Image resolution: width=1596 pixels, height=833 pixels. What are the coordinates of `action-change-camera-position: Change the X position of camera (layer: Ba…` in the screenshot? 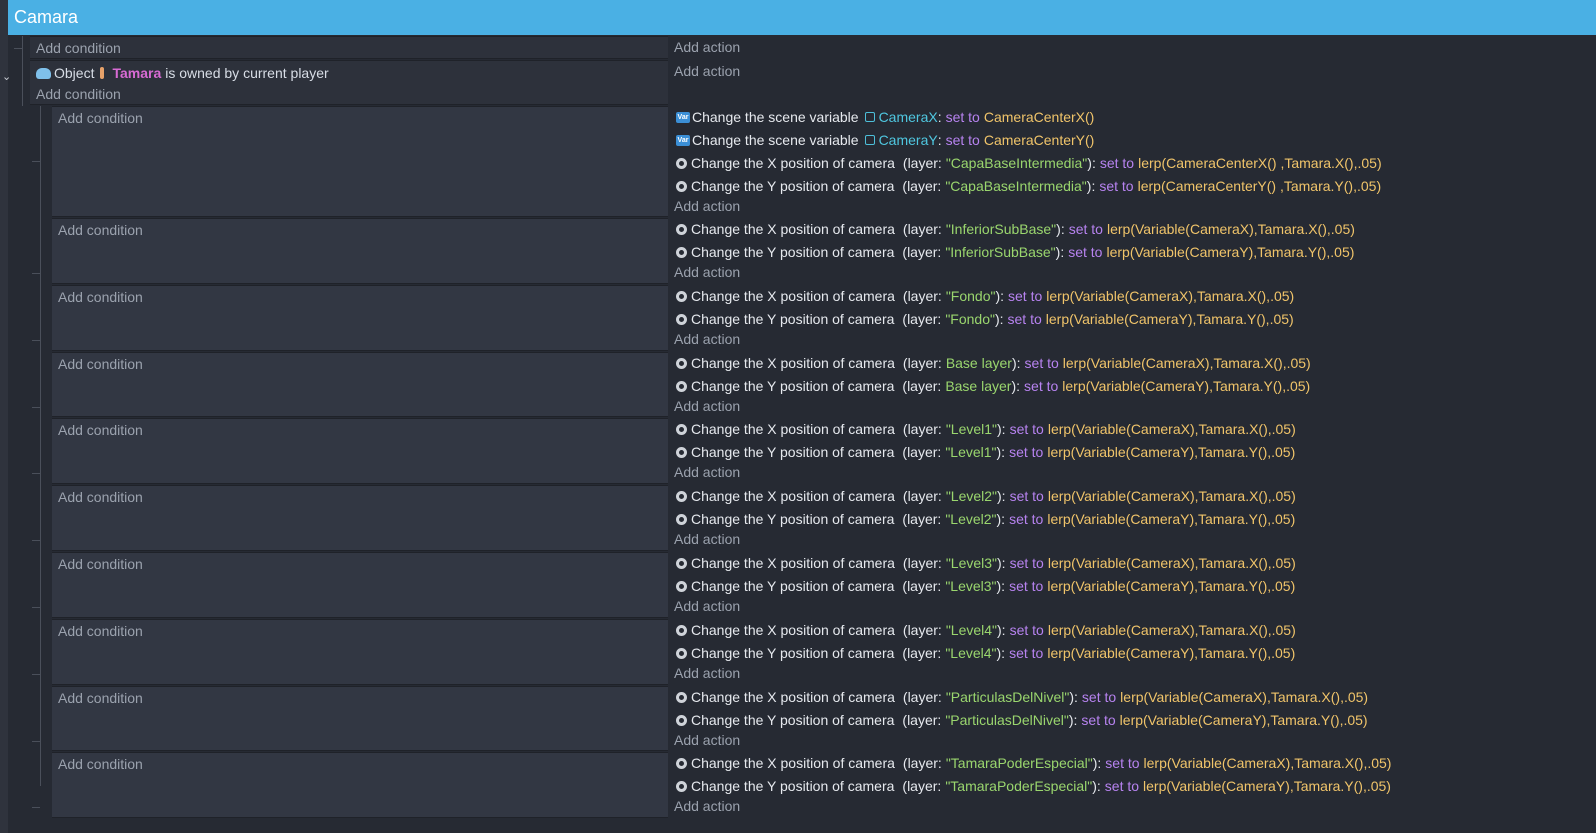 It's located at (993, 363).